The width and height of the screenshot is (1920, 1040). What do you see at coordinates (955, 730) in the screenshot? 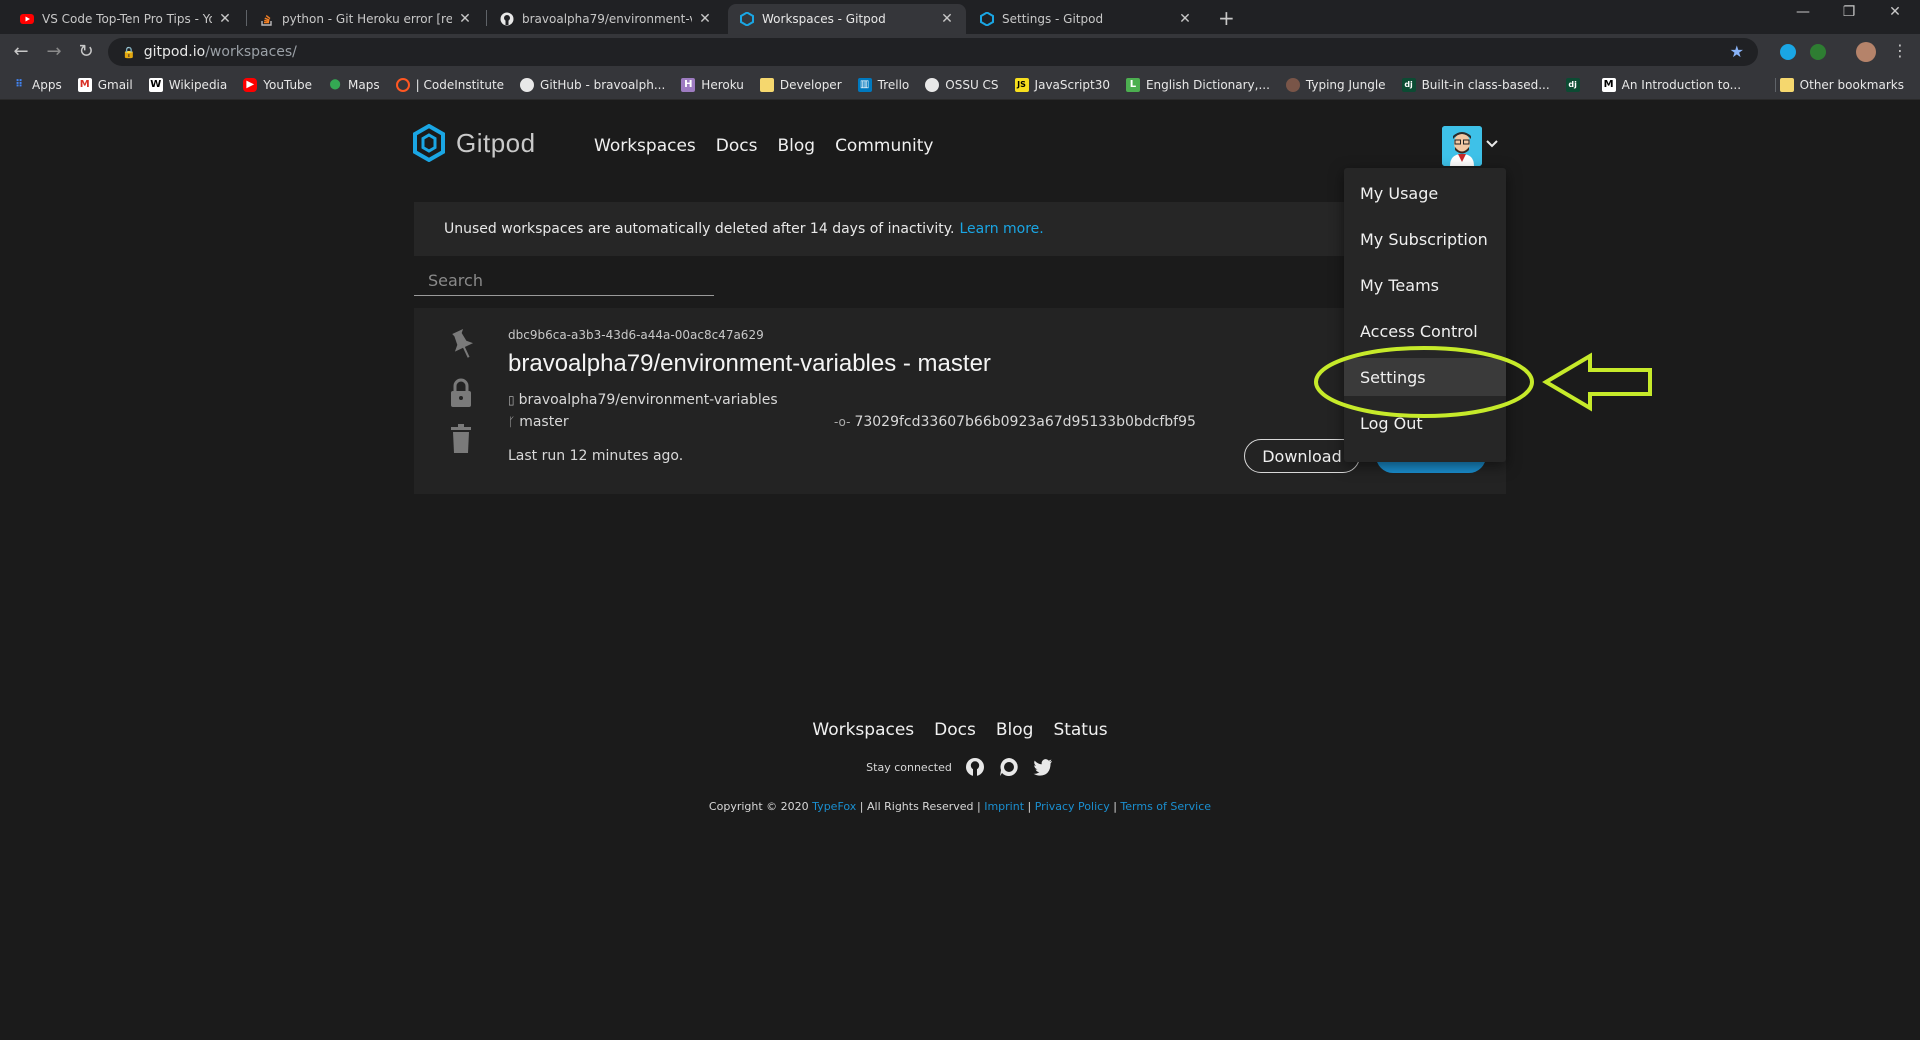
I see `footer-link-docs: Docs` at bounding box center [955, 730].